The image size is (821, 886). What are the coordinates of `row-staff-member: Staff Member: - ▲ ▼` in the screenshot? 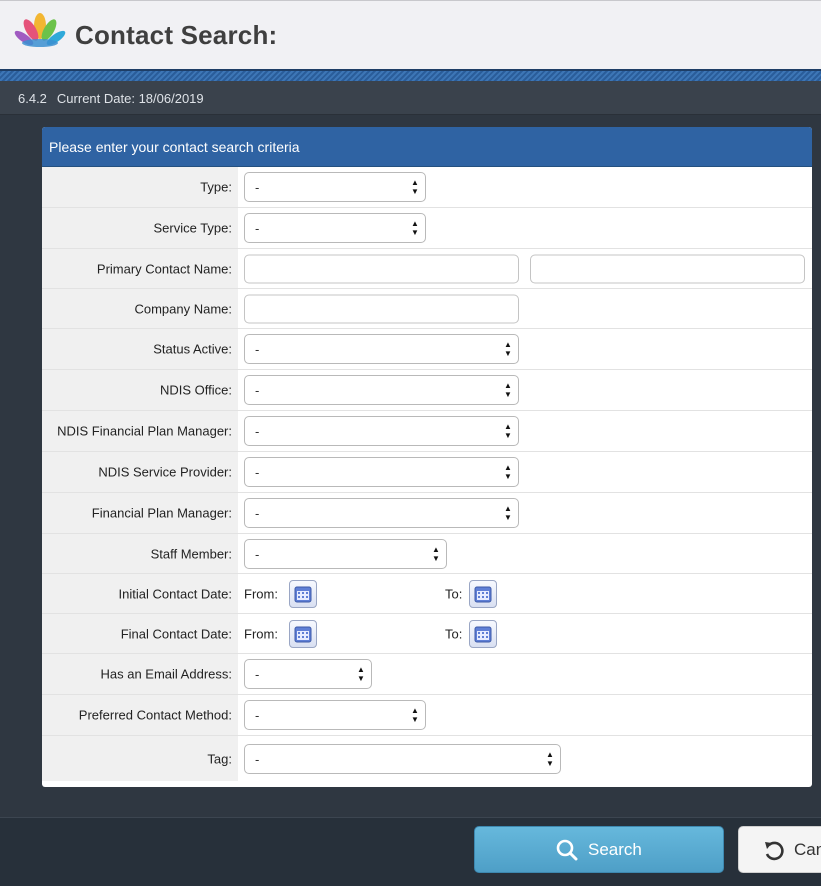 It's located at (427, 554).